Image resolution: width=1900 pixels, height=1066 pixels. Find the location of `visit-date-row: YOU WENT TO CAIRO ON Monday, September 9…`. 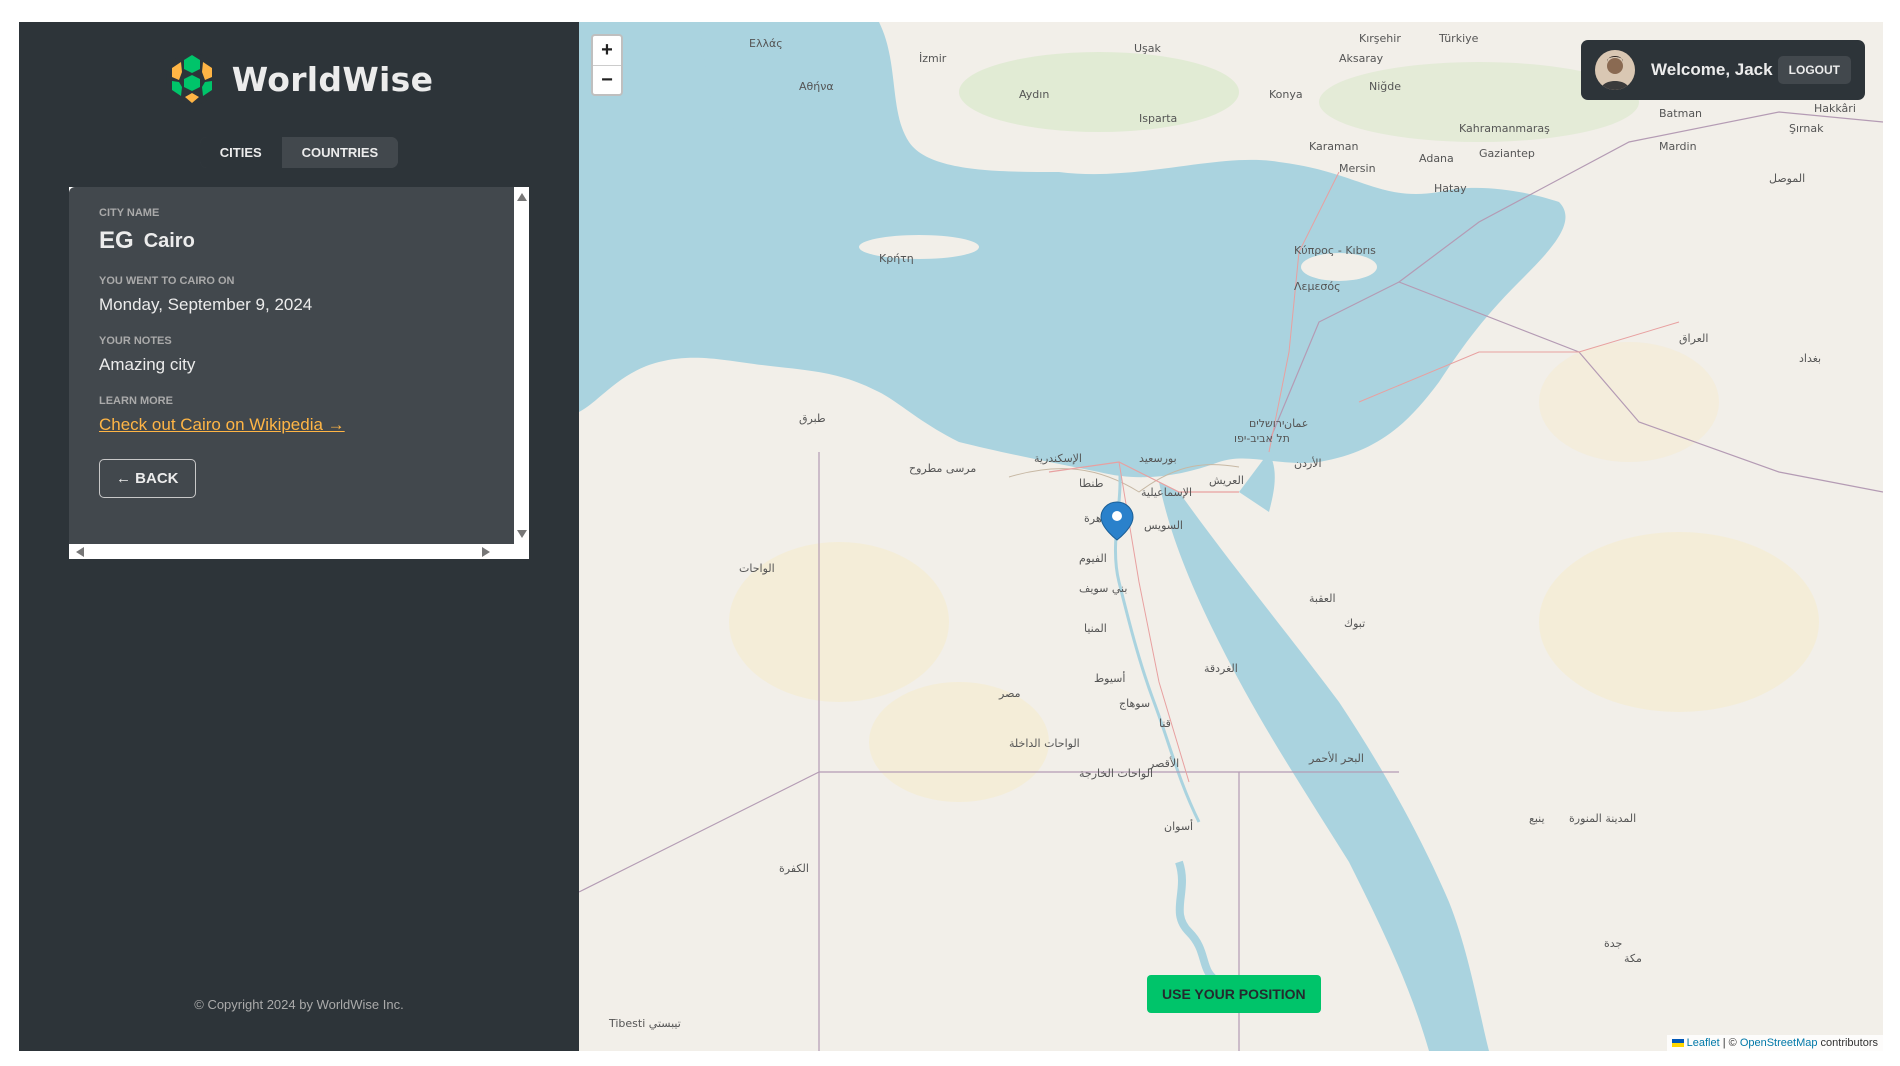

visit-date-row: YOU WENT TO CAIRO ON Monday, September 9… is located at coordinates (291, 295).